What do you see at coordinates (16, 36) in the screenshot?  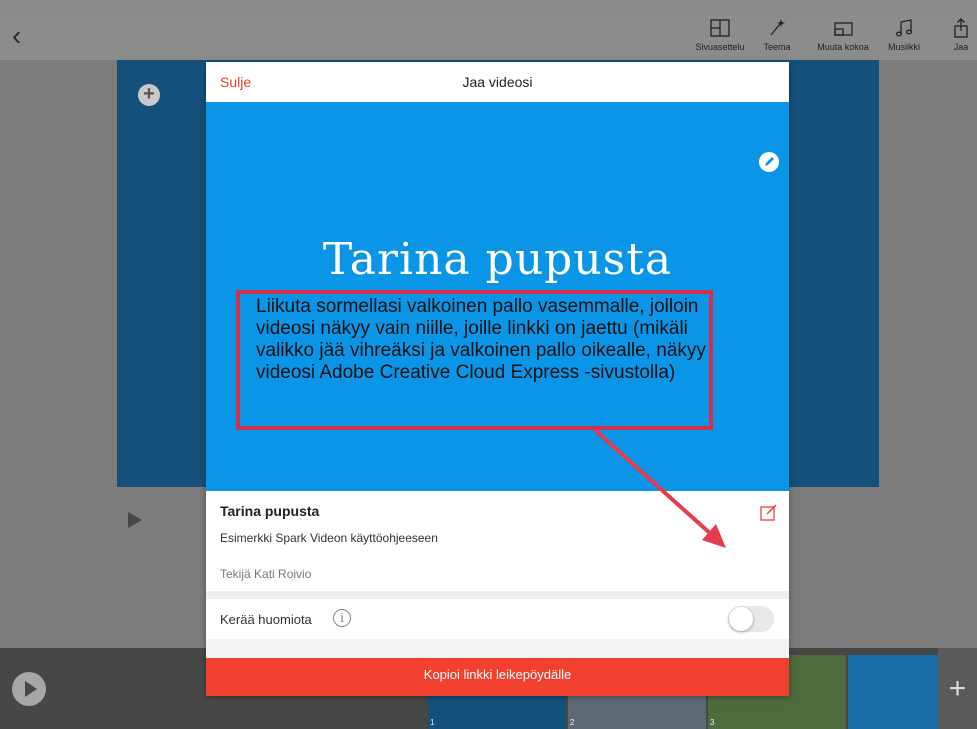 I see `back-chevron-icon: ‹` at bounding box center [16, 36].